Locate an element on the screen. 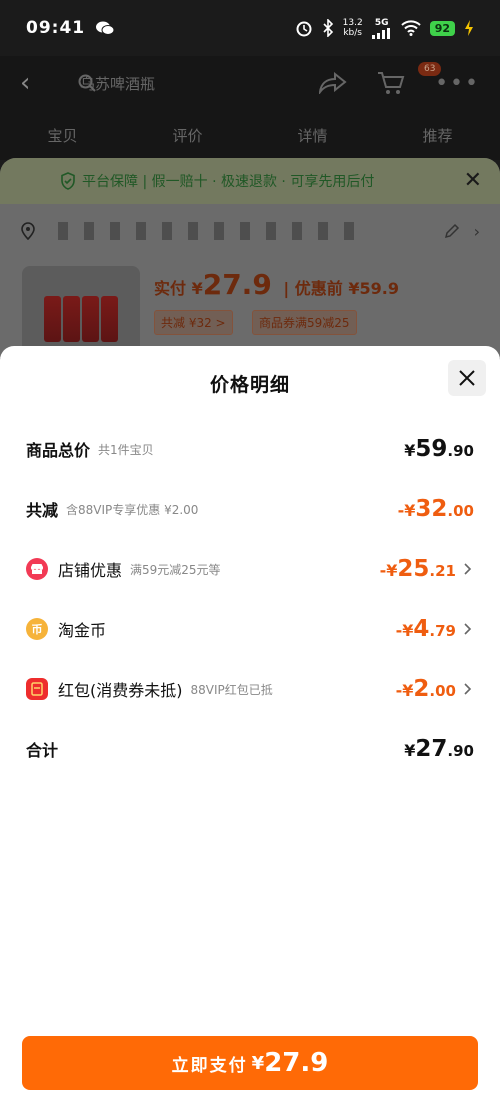 Image resolution: width=500 pixels, height=1111 pixels. close-icon is located at coordinates (467, 378).